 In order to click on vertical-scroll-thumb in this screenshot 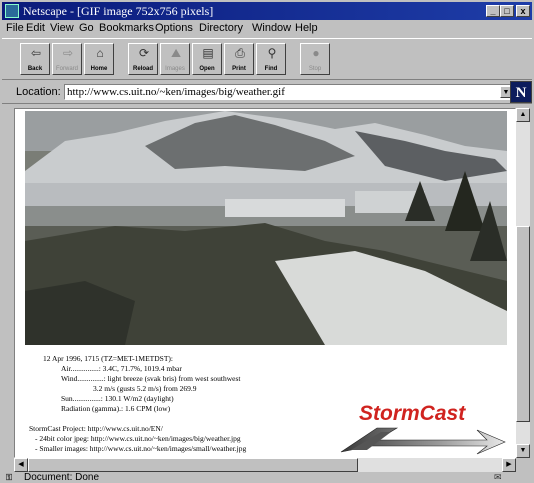, I will do `click(523, 324)`.